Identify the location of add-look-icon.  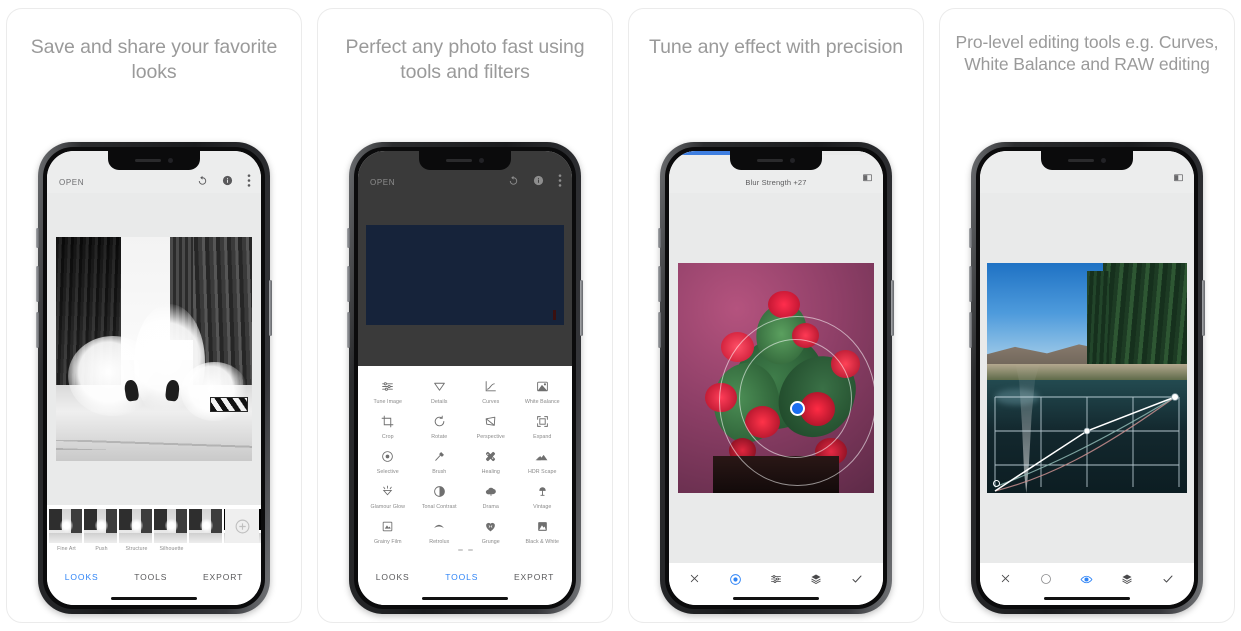
(242, 526).